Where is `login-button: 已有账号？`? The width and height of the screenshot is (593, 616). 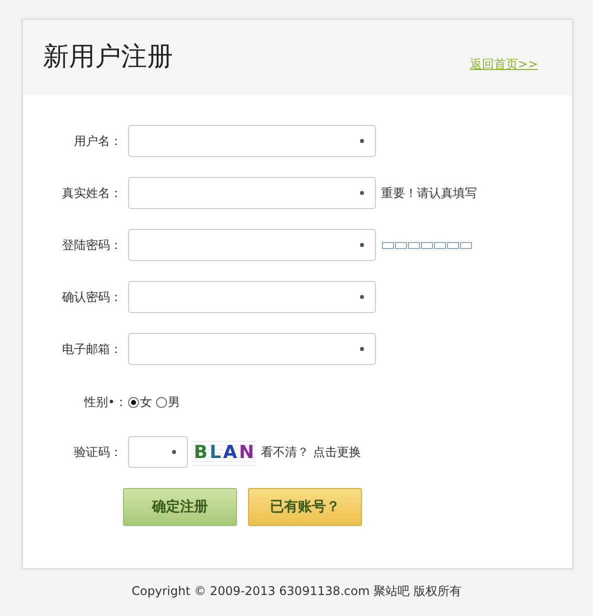 login-button: 已有账号？ is located at coordinates (305, 507).